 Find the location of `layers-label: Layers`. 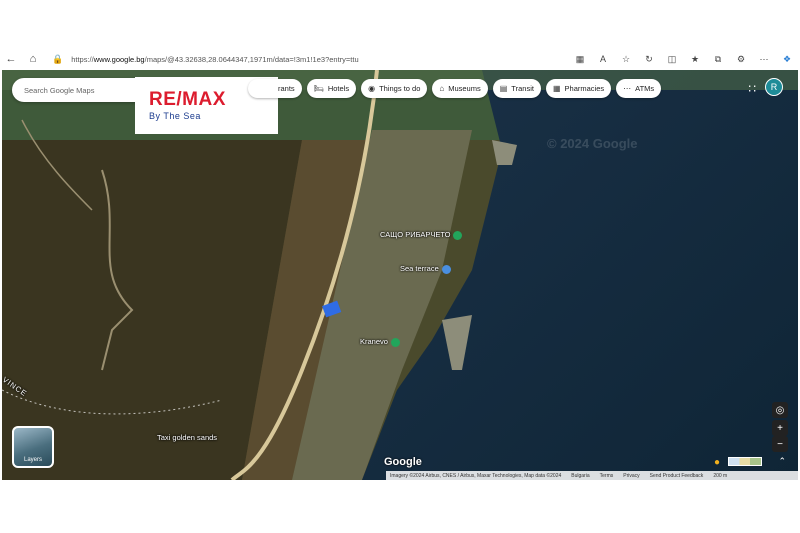

layers-label: Layers is located at coordinates (32, 460).